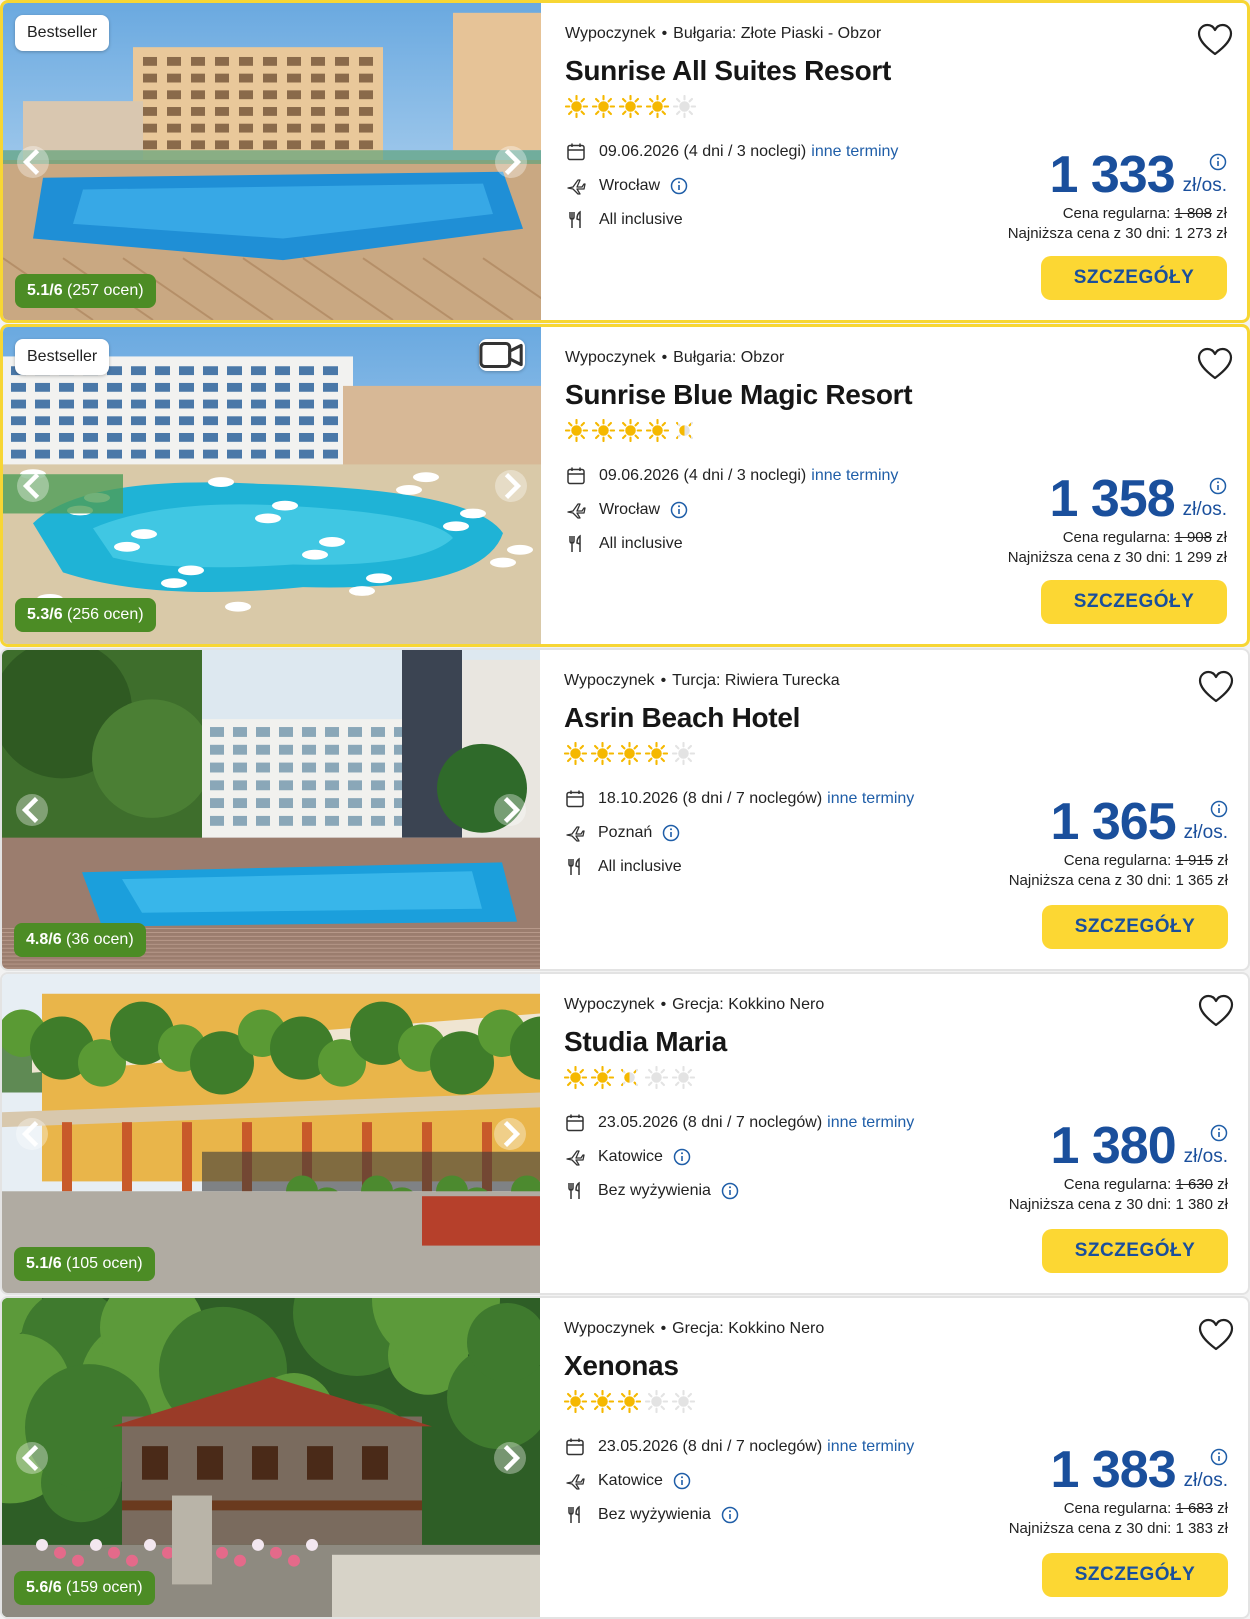 This screenshot has width=1250, height=1619. Describe the element at coordinates (1118, 1204) in the screenshot. I see `lowest-price: Najniższa cena z 30 dni: 1 380 zł` at that location.